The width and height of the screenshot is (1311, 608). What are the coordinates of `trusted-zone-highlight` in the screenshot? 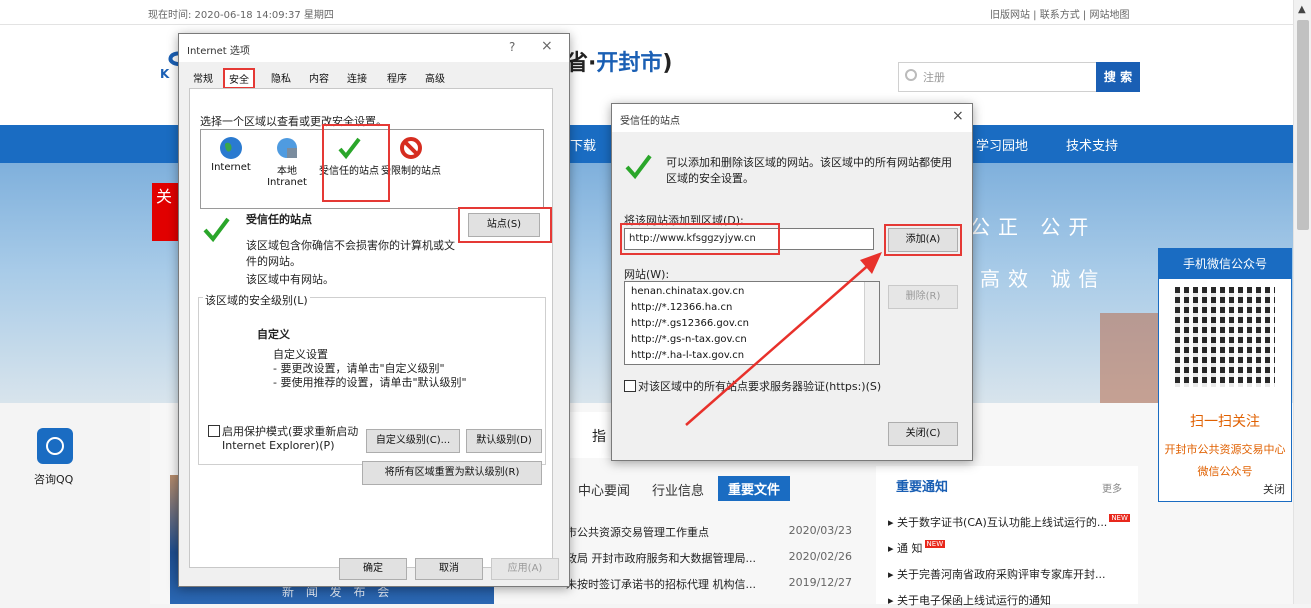 It's located at (356, 163).